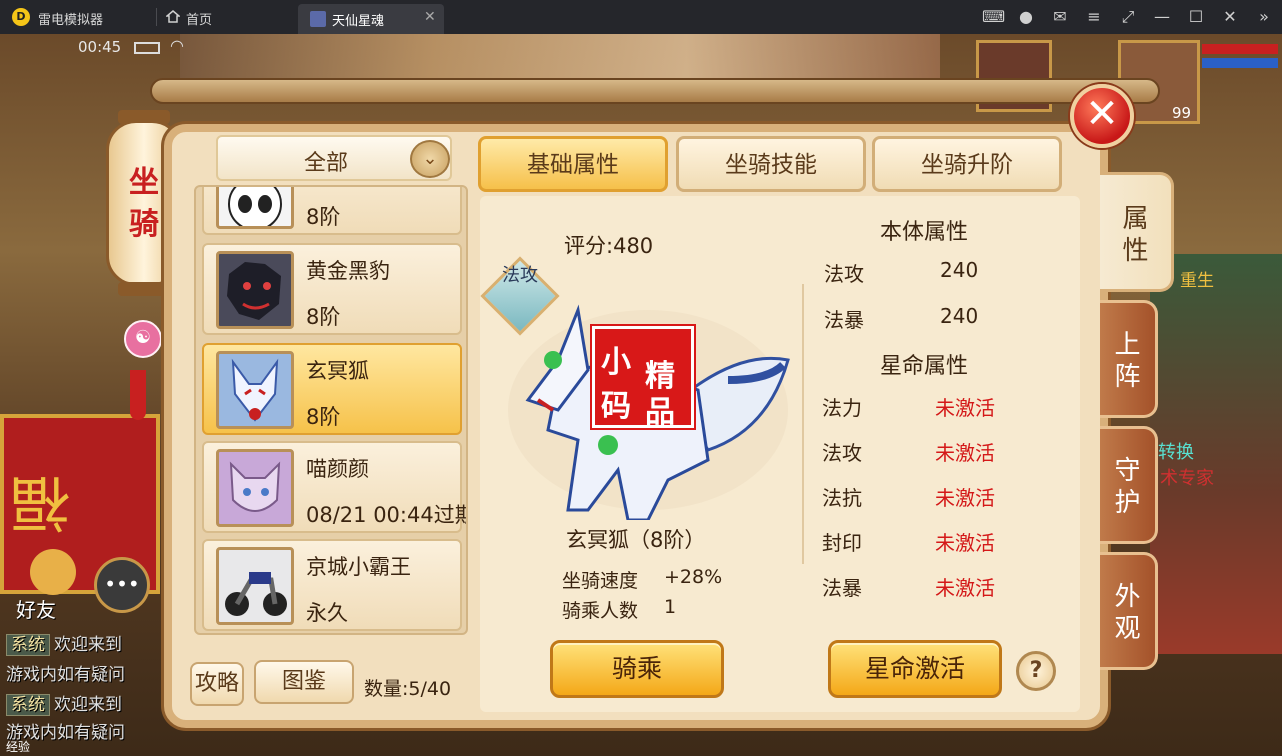  I want to click on scene-npc-label-rebirth: 重生, so click(1197, 281).